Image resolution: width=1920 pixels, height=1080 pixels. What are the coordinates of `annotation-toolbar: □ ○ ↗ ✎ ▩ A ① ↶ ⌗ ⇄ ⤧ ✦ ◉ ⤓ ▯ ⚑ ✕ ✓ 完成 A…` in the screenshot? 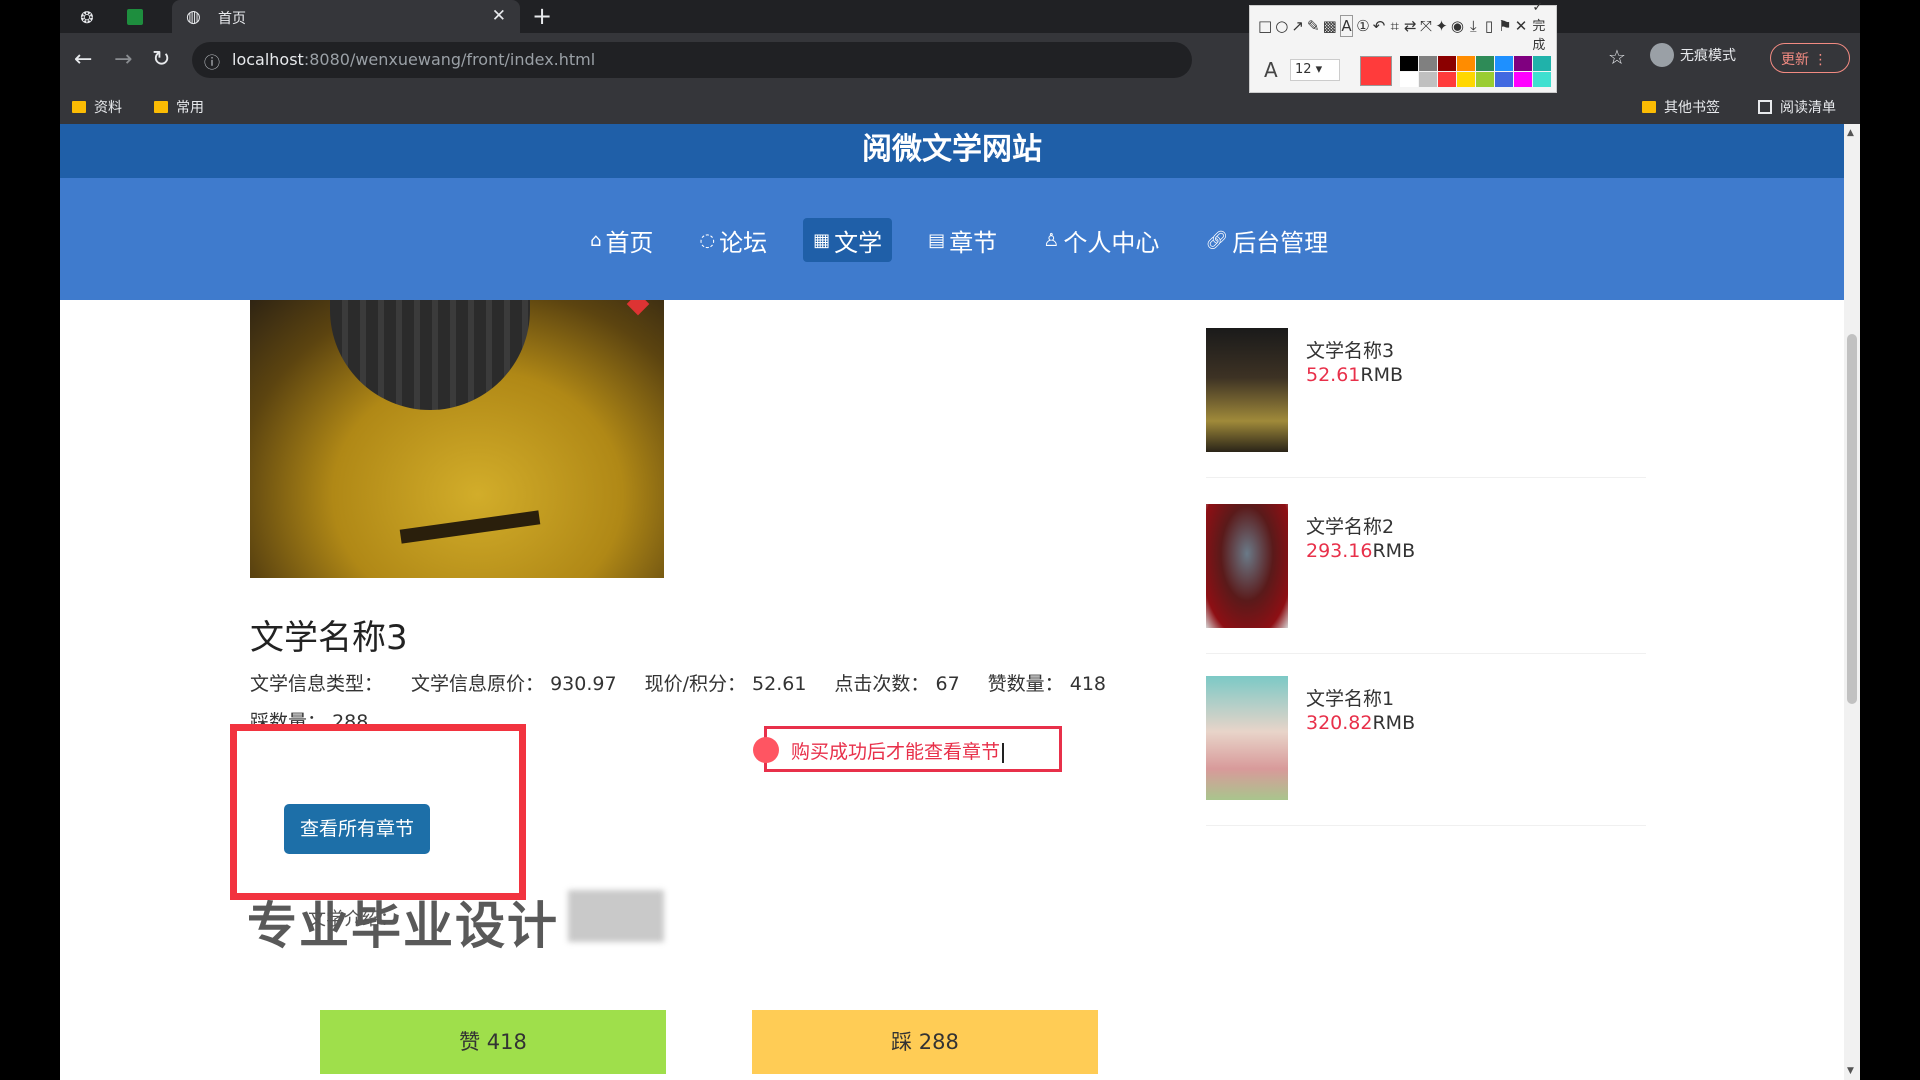 It's located at (1403, 46).